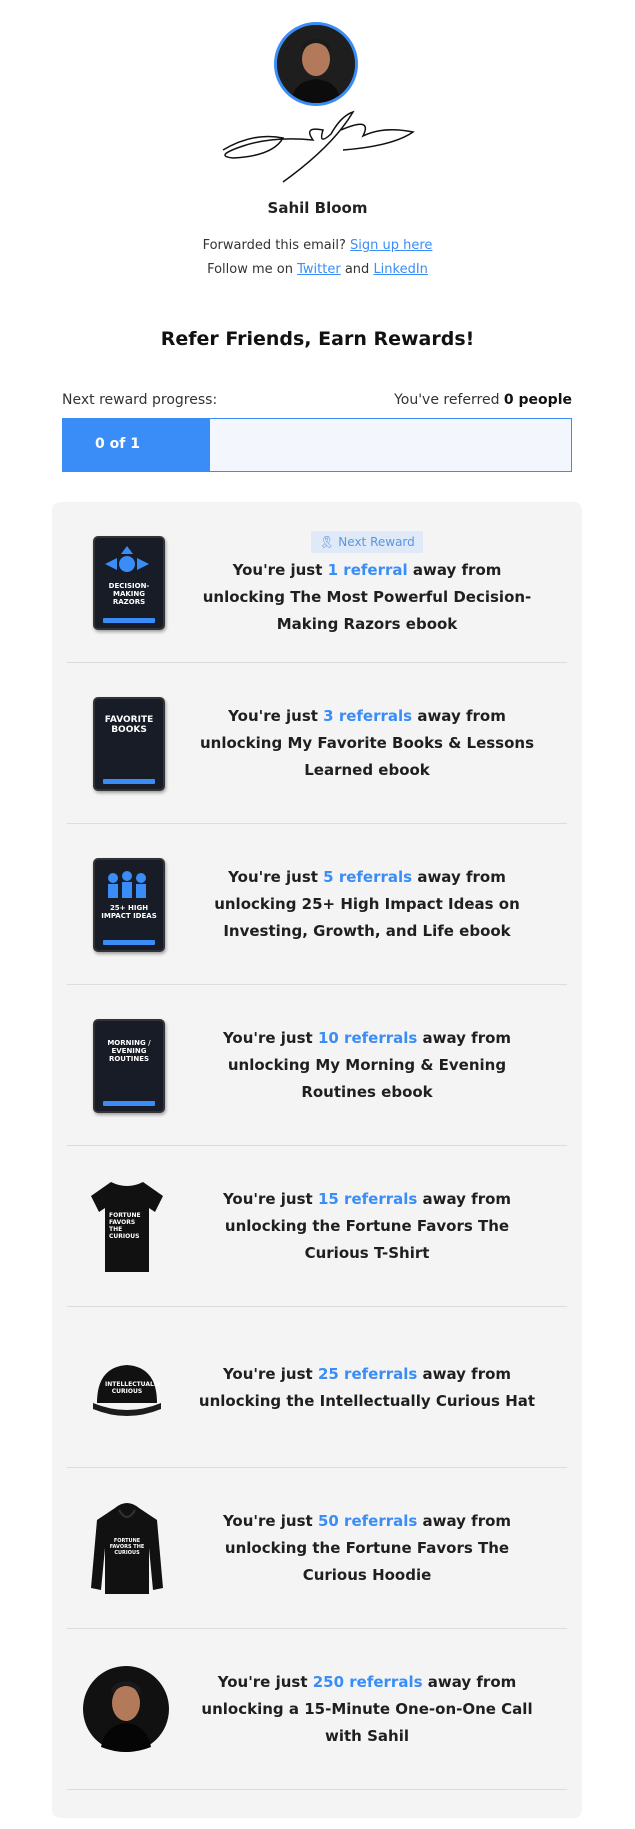 The width and height of the screenshot is (635, 1829). What do you see at coordinates (367, 1038) in the screenshot?
I see `referral-count: 10 referrals` at bounding box center [367, 1038].